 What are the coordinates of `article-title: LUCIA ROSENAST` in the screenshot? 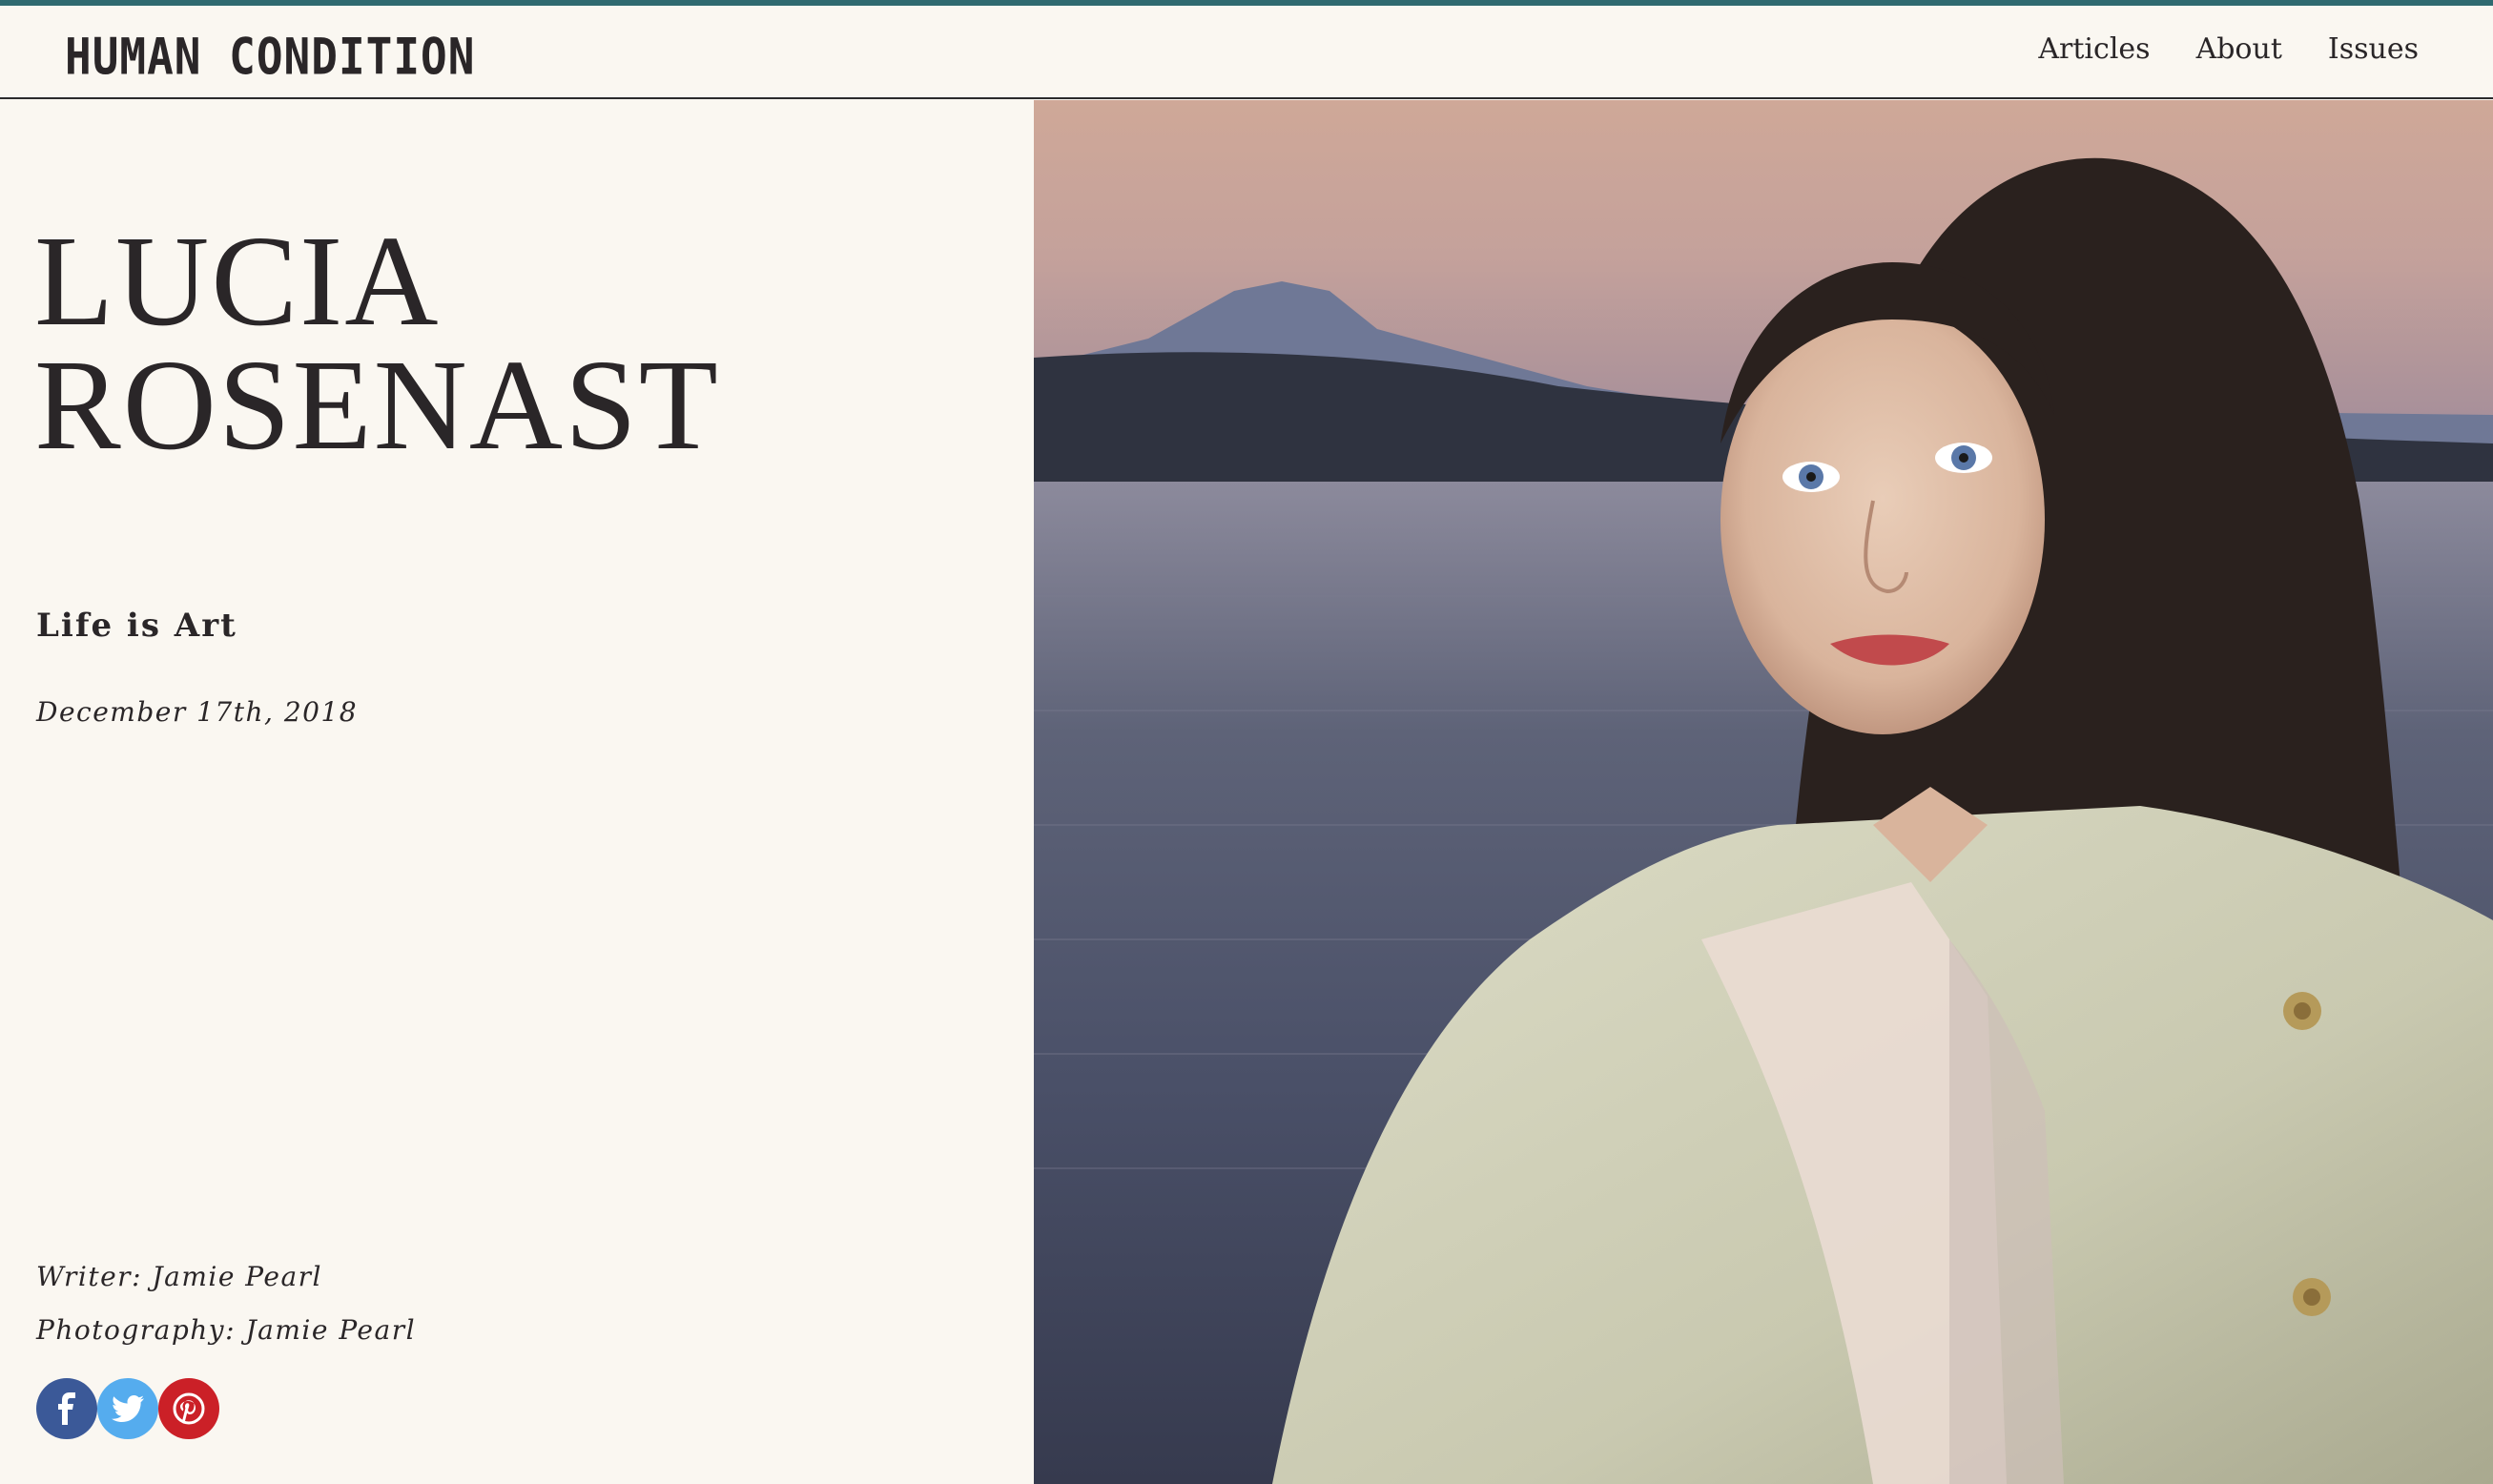 It's located at (377, 343).